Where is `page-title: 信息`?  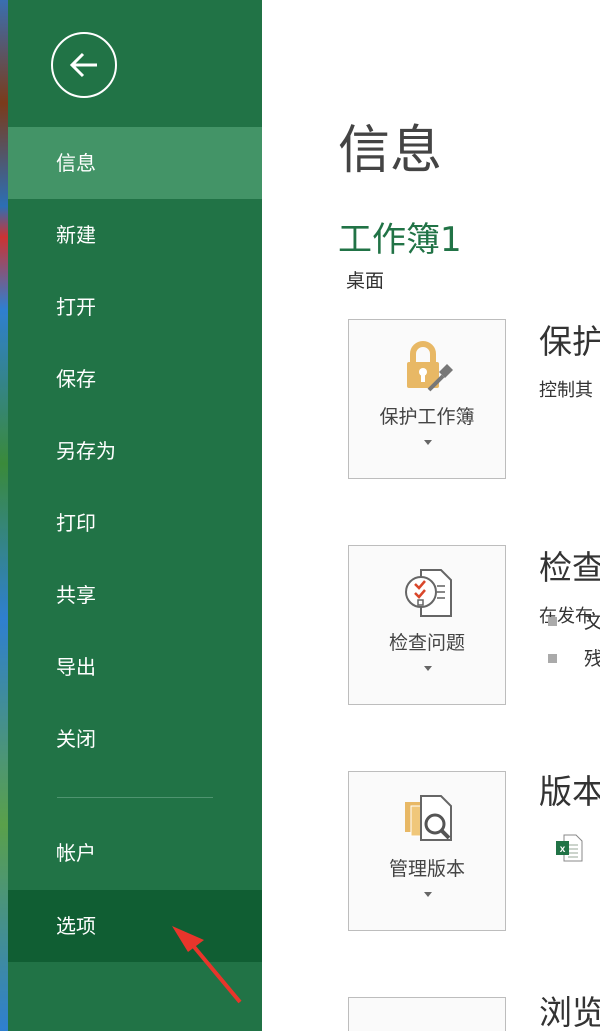 page-title: 信息 is located at coordinates (390, 151).